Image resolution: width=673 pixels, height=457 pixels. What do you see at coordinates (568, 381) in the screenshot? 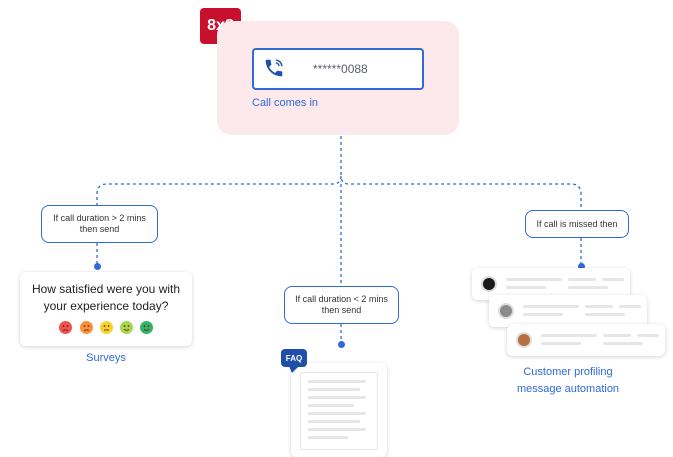
I see `profiling-caption: Customer profiling message automation` at bounding box center [568, 381].